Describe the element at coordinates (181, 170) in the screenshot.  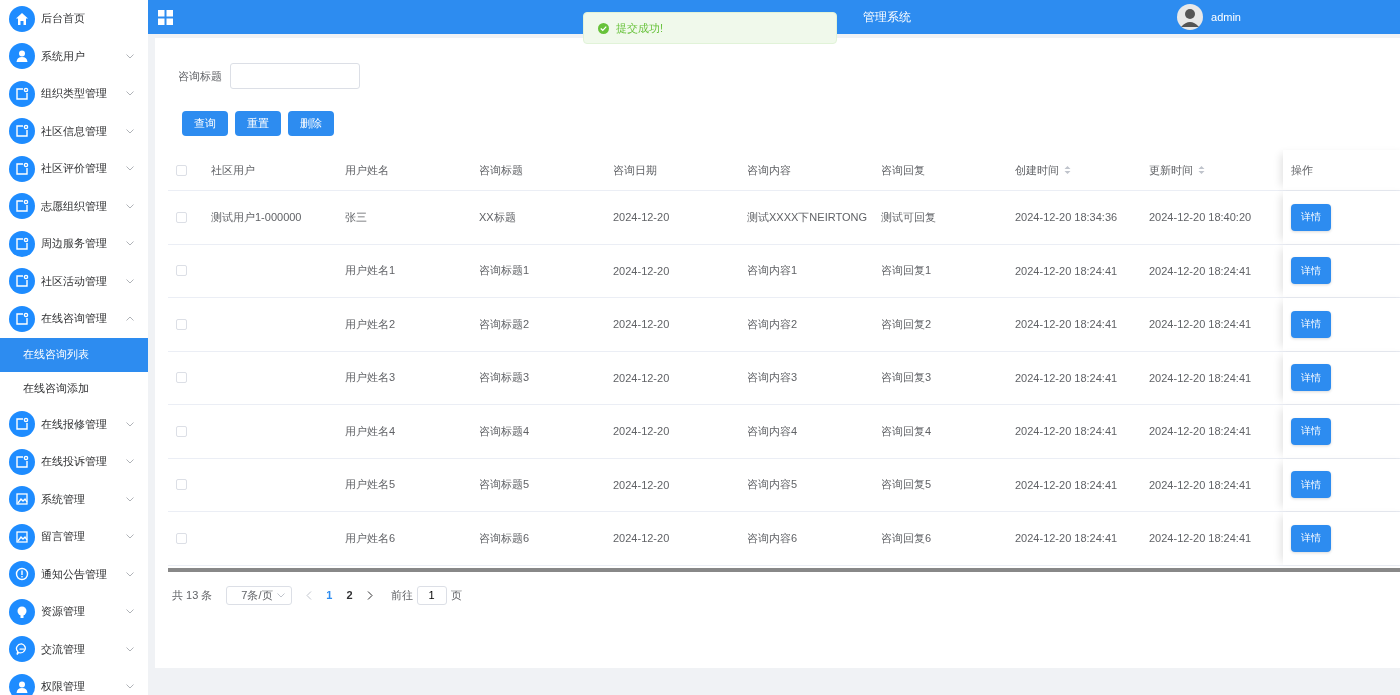
I see `select-all-checkbox` at that location.